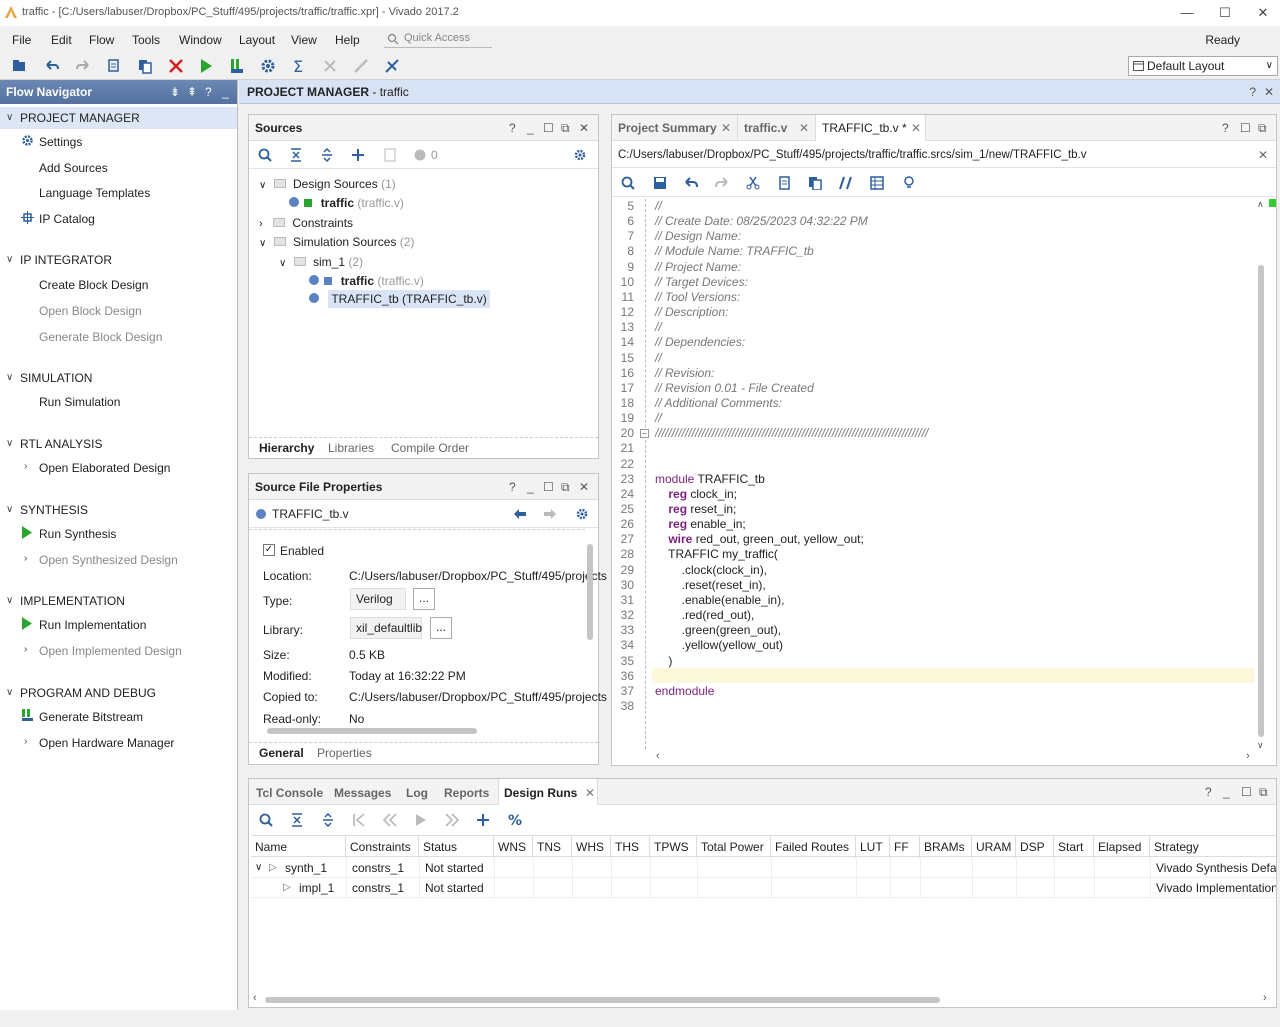  Describe the element at coordinates (118, 510) in the screenshot. I see `section-synthesis: ∨ SYNTHESIS` at that location.